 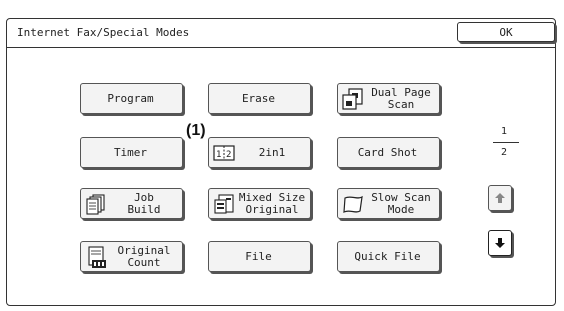 I want to click on dual-page-scan-button: Dual Page Scan, so click(x=388, y=98).